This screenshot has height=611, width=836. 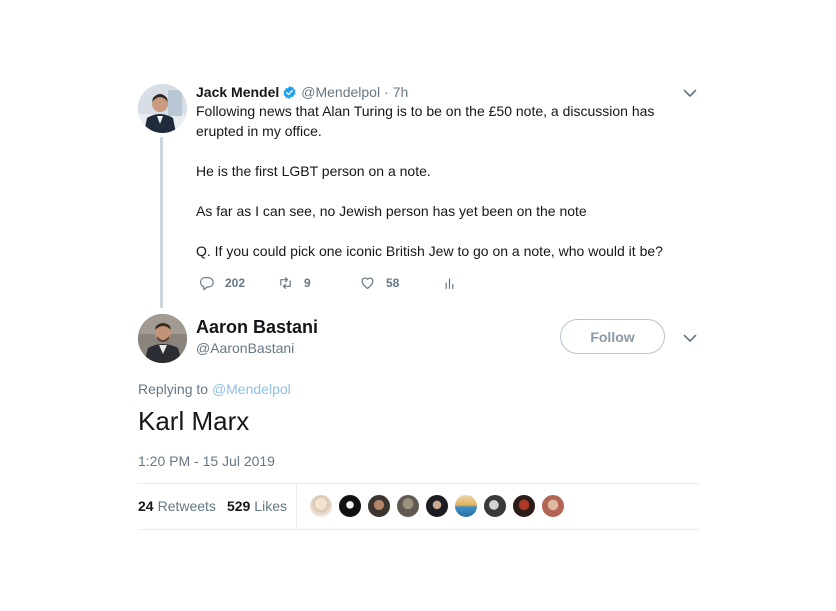 I want to click on tweet-timestamp: 1:20 PM - 15 Jul 2019, so click(x=206, y=461).